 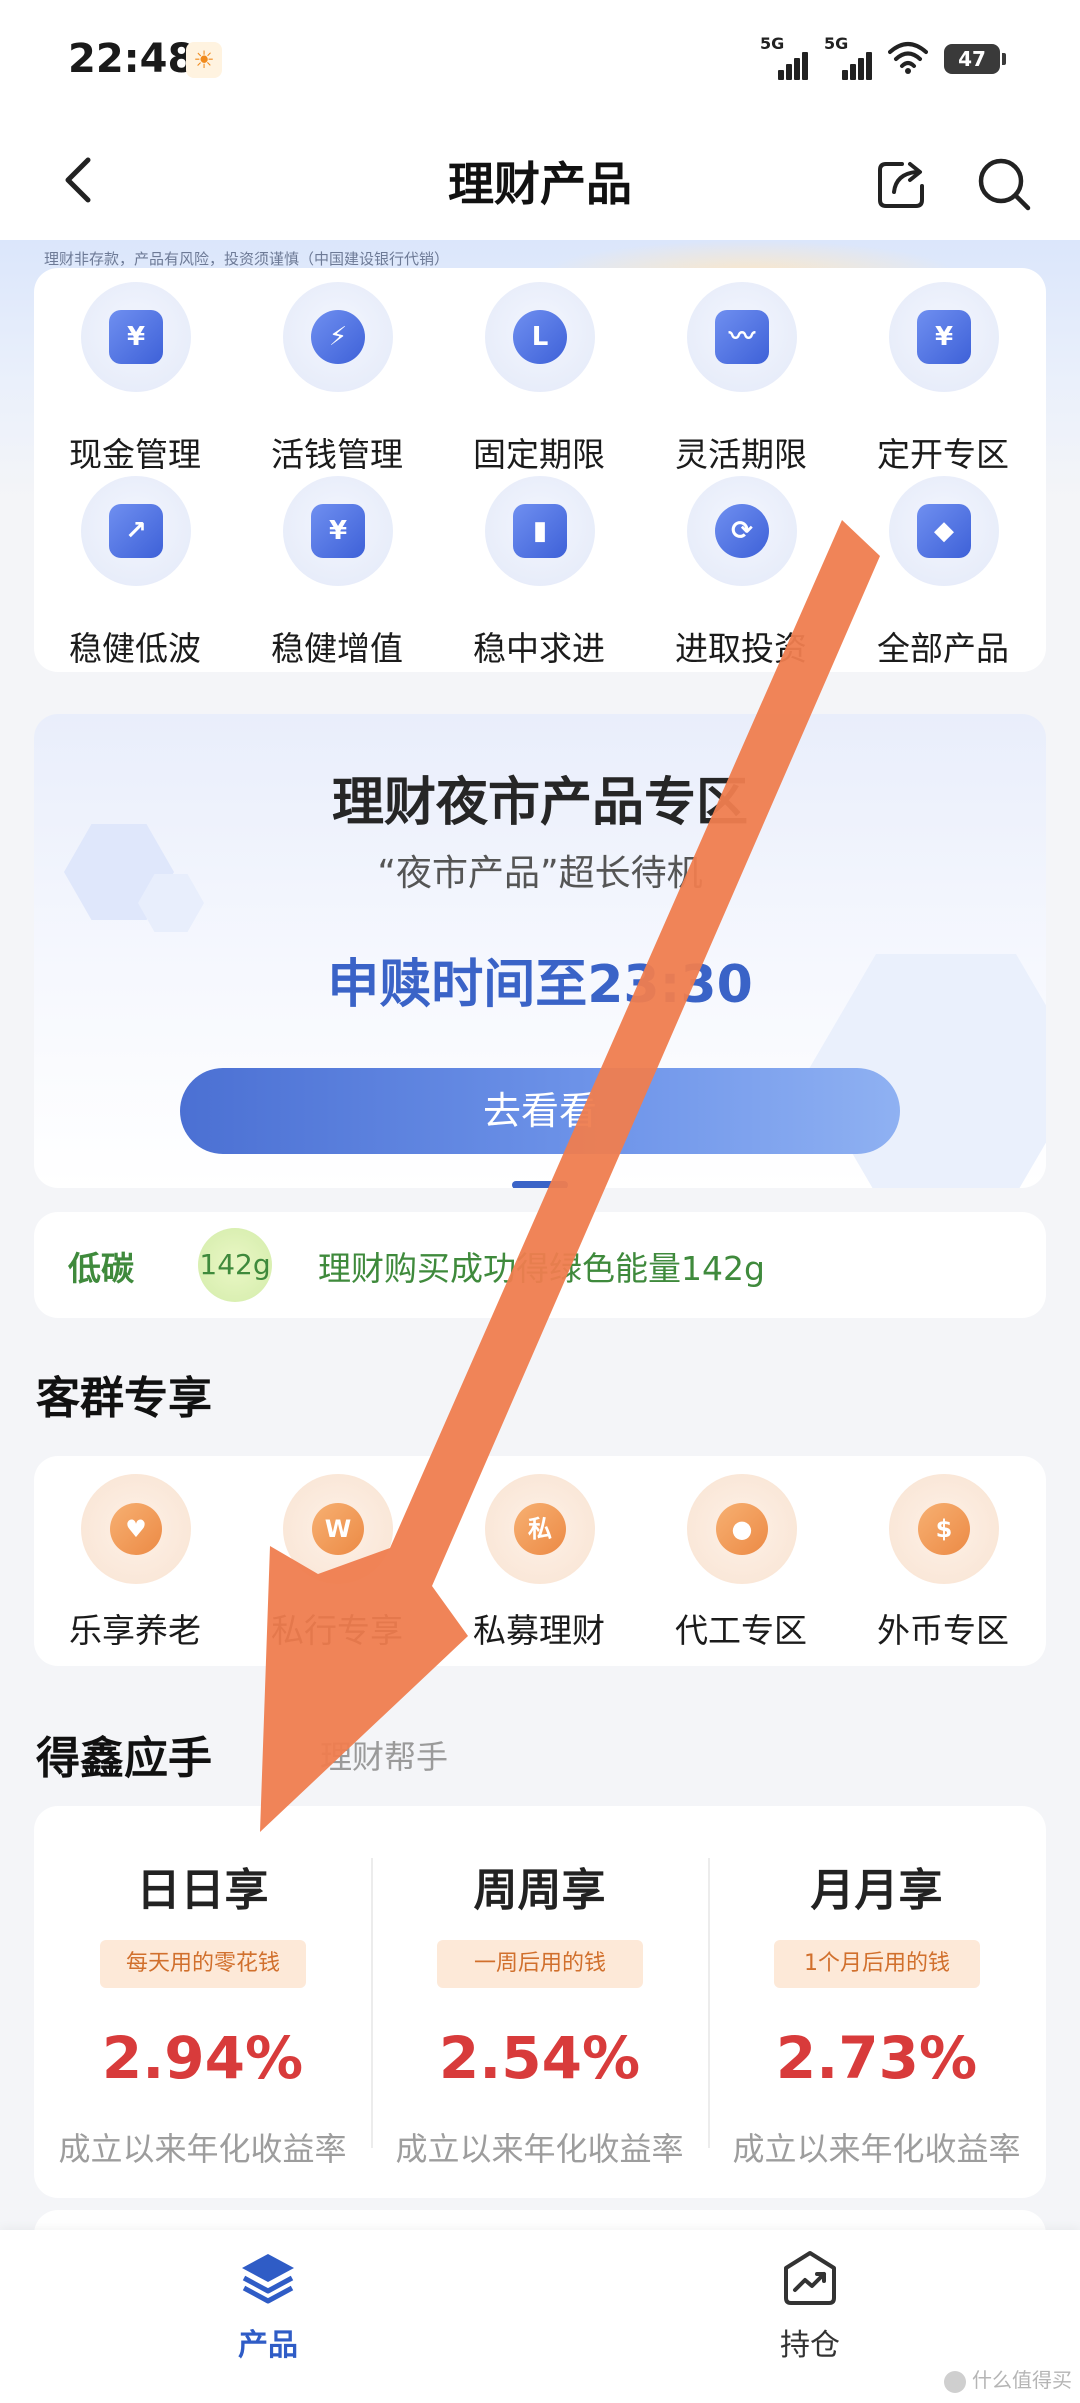 I want to click on carousel-indicator, so click(x=540, y=1181).